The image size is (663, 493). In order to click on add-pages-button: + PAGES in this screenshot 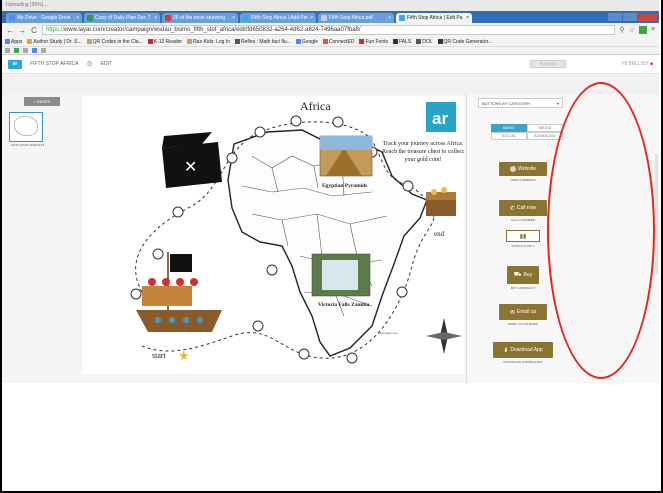, I will do `click(42, 101)`.